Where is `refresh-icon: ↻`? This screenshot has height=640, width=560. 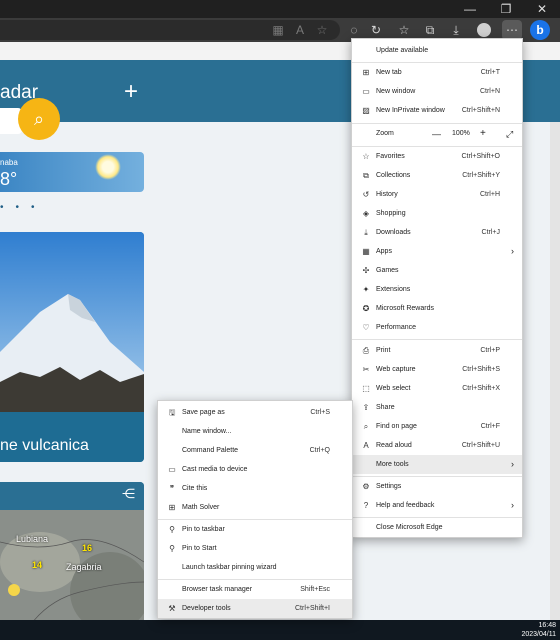 refresh-icon: ↻ is located at coordinates (376, 30).